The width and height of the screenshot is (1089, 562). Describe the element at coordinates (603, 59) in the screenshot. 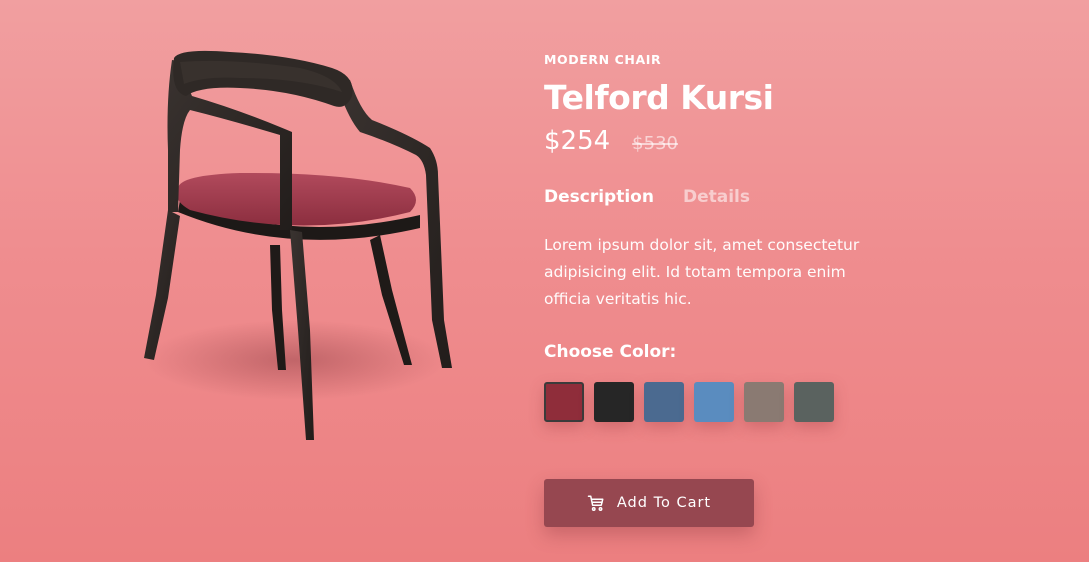

I see `product-category: MODERN CHAIR` at that location.